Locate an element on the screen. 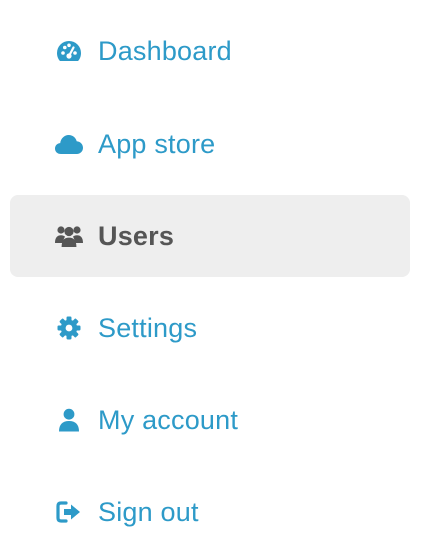 The width and height of the screenshot is (430, 558). nav-item-users: Users is located at coordinates (210, 236).